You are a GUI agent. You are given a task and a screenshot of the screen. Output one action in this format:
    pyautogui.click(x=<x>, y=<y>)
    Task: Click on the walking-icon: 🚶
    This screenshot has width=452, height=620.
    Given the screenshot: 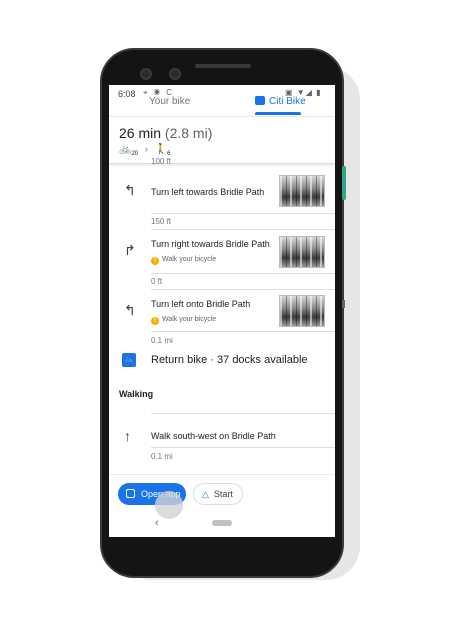 What is the action you would take?
    pyautogui.click(x=161, y=149)
    